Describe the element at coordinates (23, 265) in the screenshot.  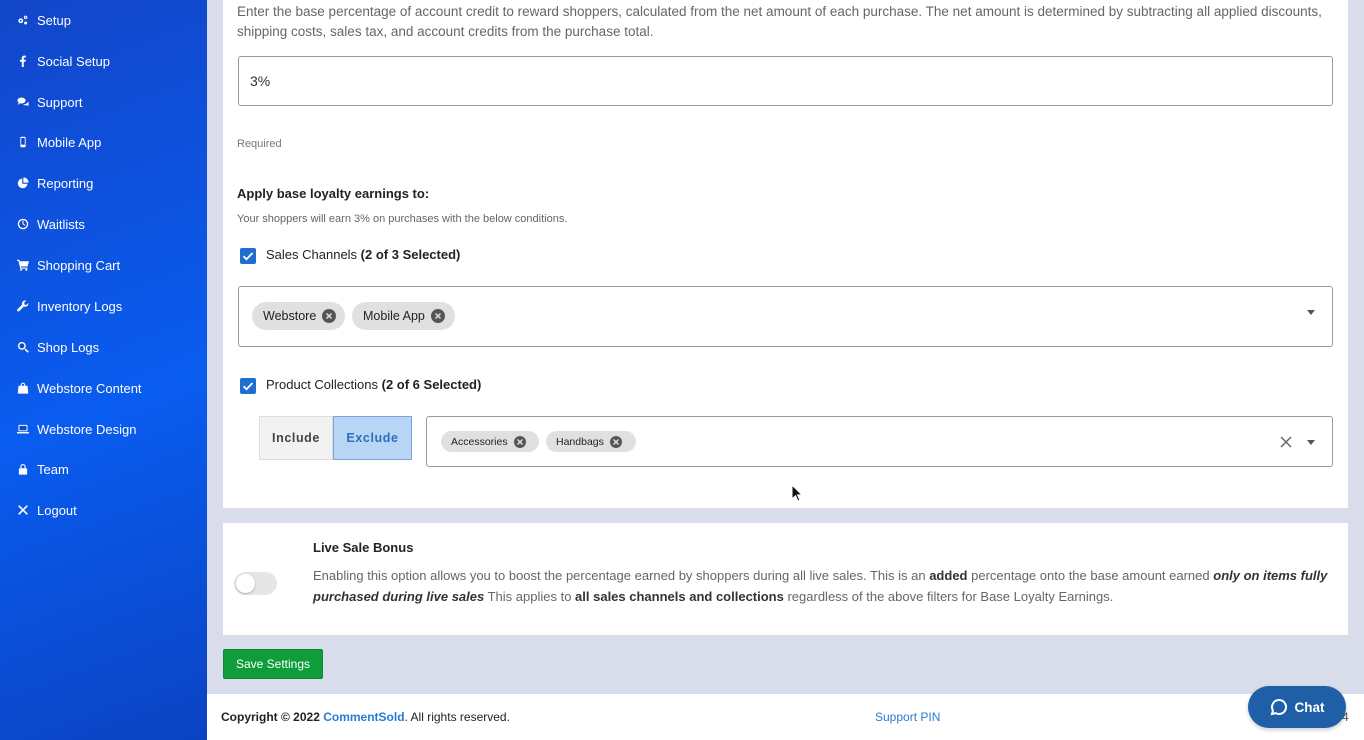
I see `cart-icon` at that location.